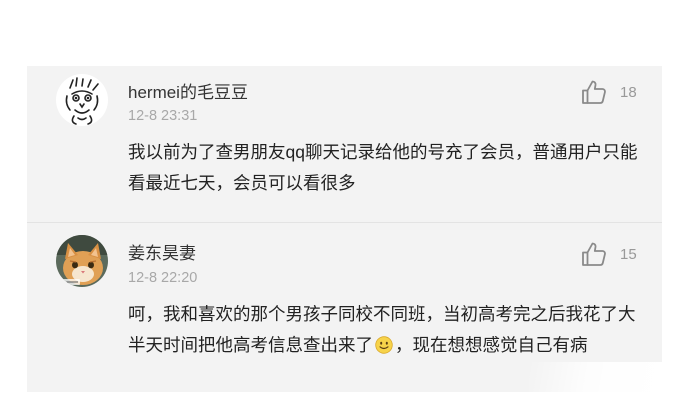 This screenshot has width=690, height=413. What do you see at coordinates (162, 251) in the screenshot?
I see `username: 姜东昊妻` at bounding box center [162, 251].